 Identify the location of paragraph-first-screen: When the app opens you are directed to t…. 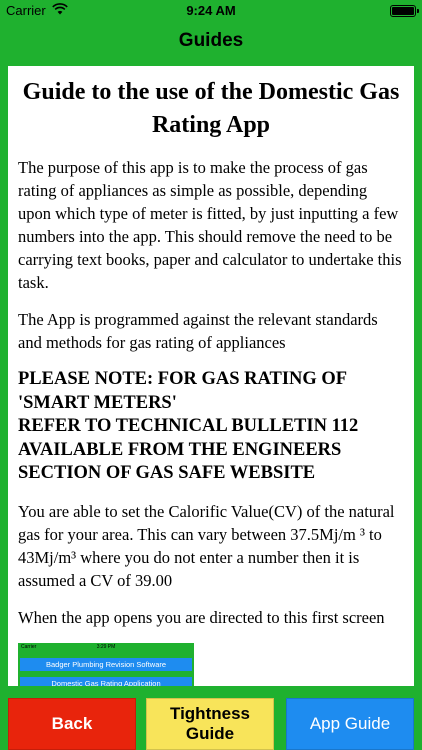
(201, 617).